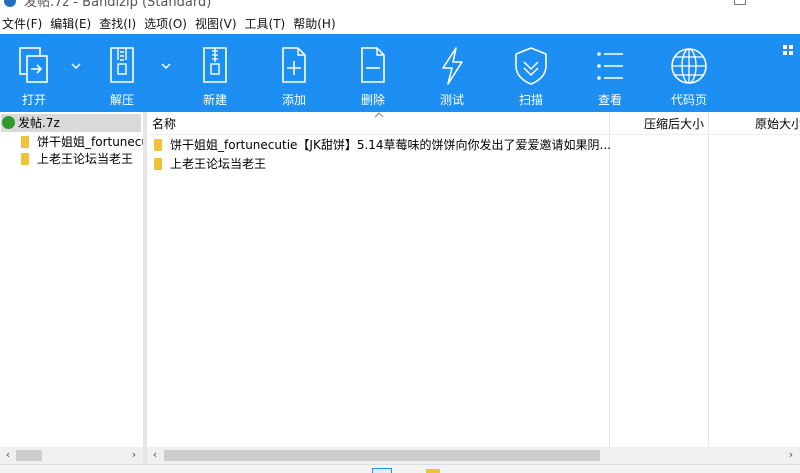 This screenshot has height=473, width=800. What do you see at coordinates (688, 100) in the screenshot?
I see `codepage-label: 代码页` at bounding box center [688, 100].